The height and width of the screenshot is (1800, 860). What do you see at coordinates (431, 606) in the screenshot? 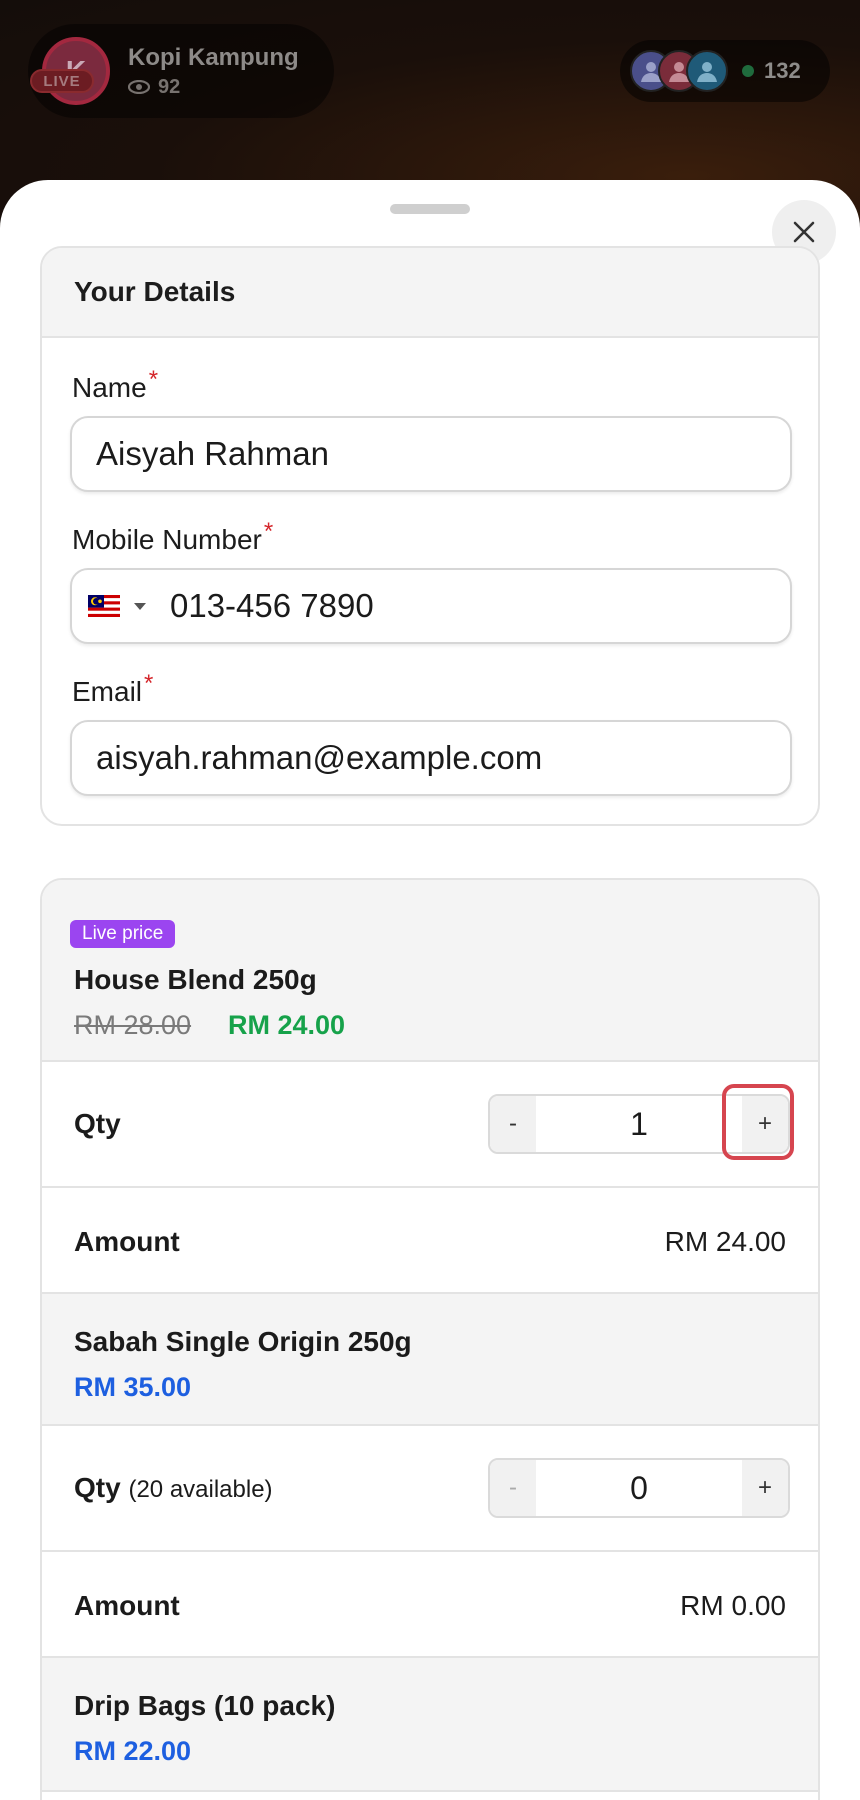
I see `mobile-field: 013-456 7890` at bounding box center [431, 606].